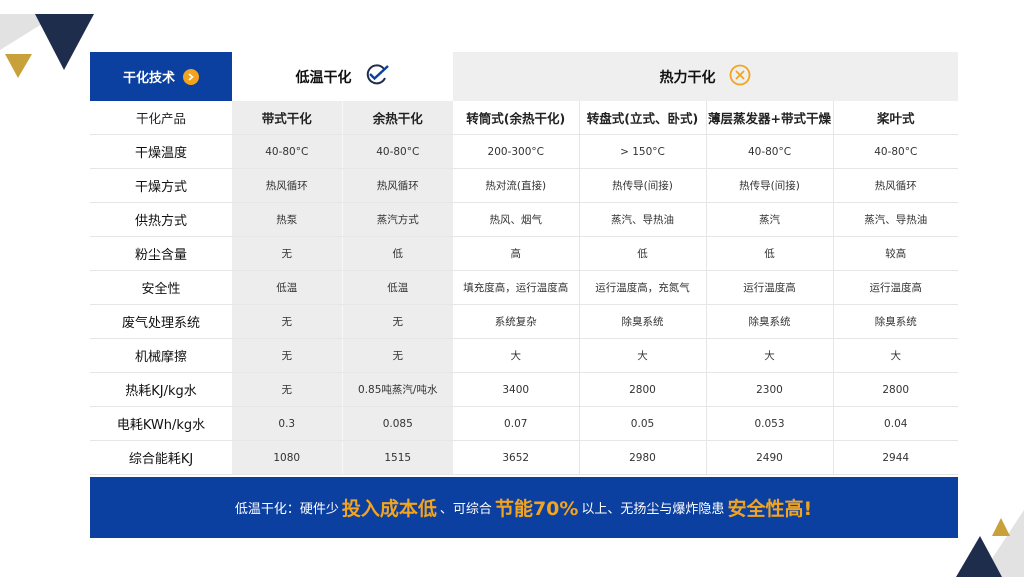  Describe the element at coordinates (687, 77) in the screenshot. I see `group-thermal-label: 热力干化` at that location.